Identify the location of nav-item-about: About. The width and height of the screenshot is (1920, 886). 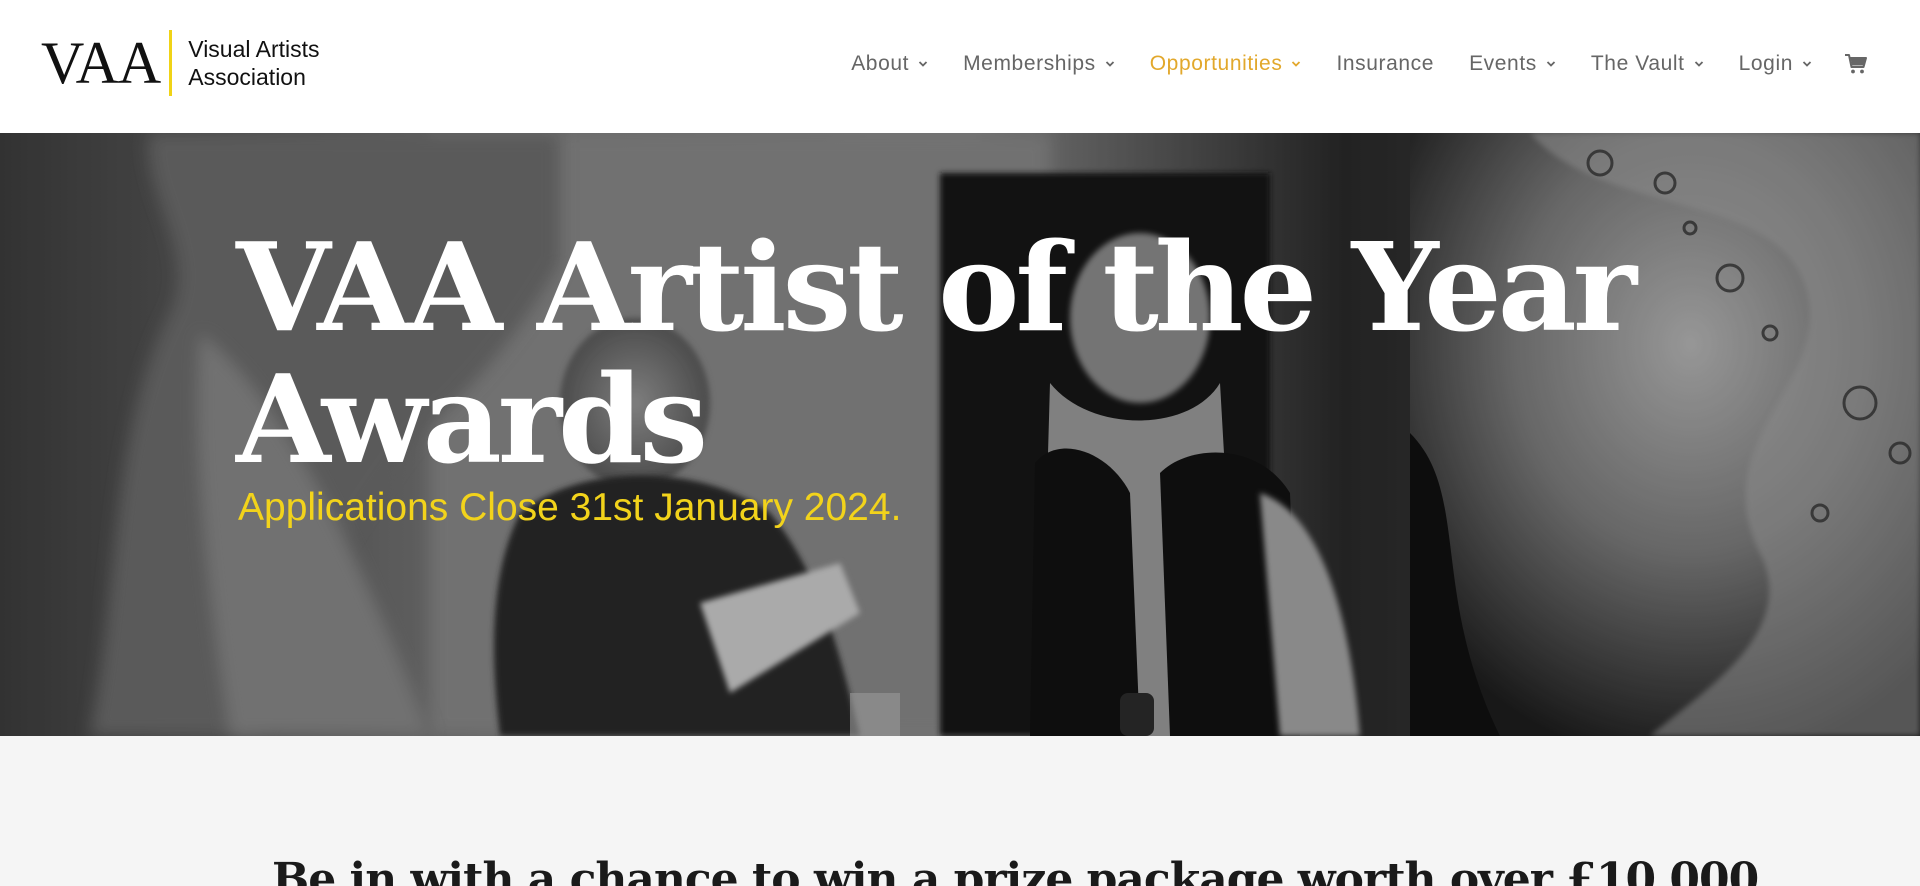
(889, 64).